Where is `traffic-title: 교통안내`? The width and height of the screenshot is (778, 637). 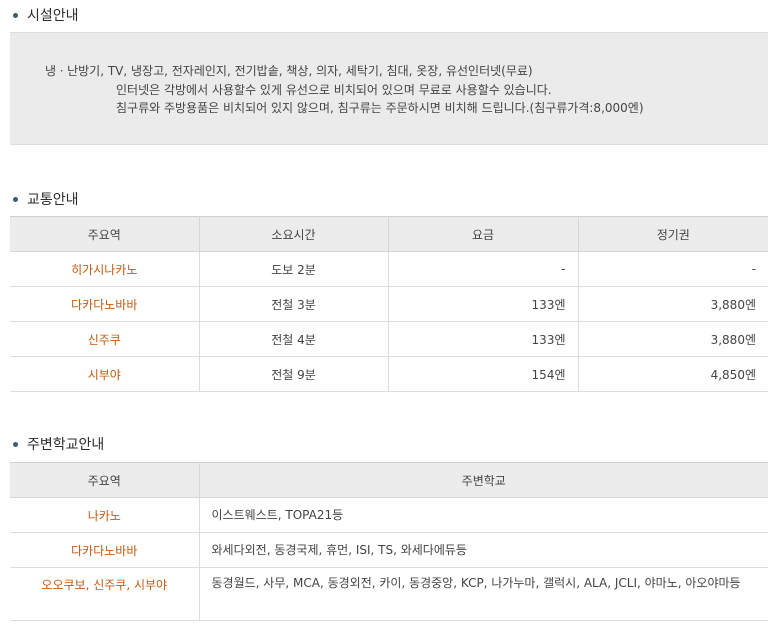
traffic-title: 교통안내 is located at coordinates (53, 200).